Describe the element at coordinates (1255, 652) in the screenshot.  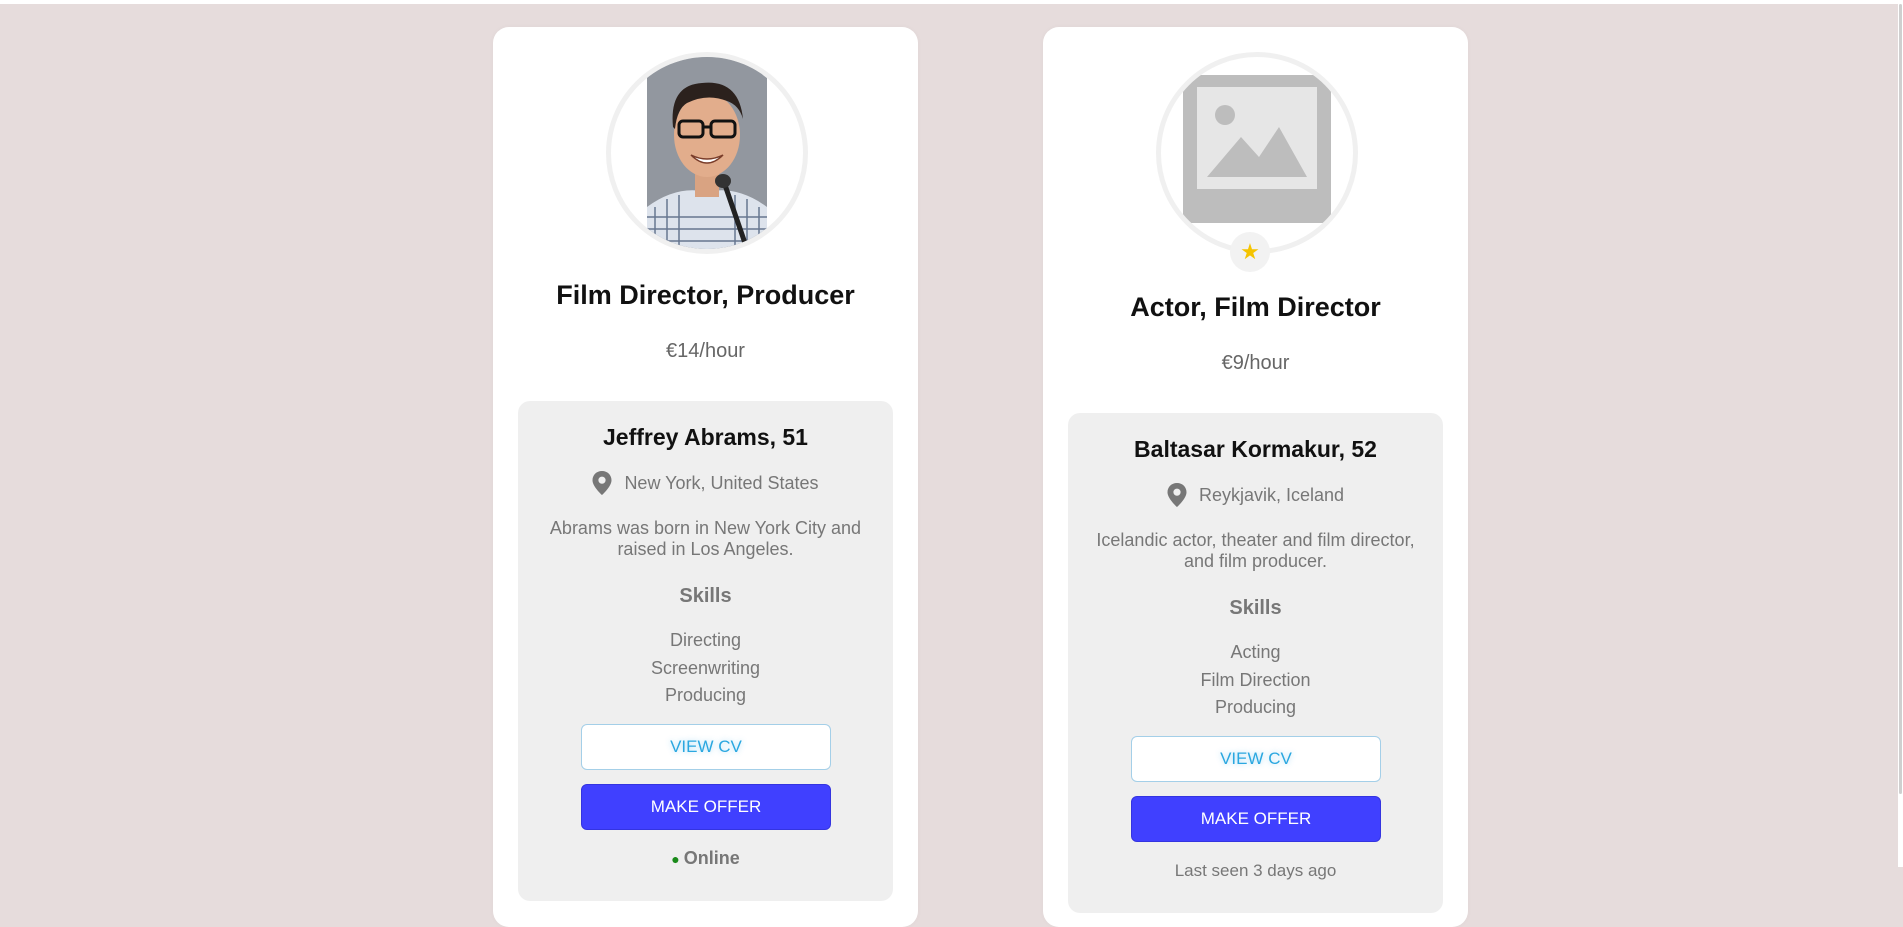
I see `skill-item: Acting` at that location.